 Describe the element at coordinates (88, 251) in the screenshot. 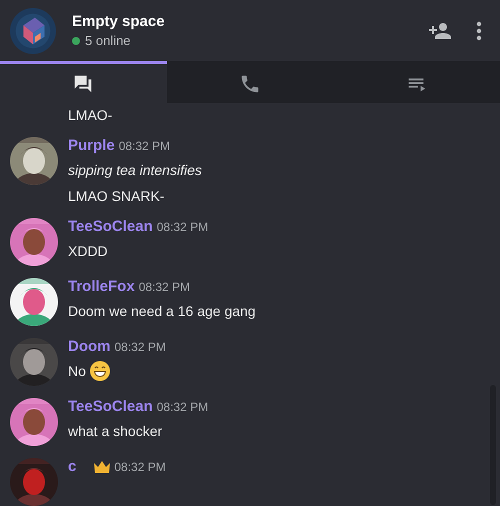

I see `message-text: XDDD` at that location.